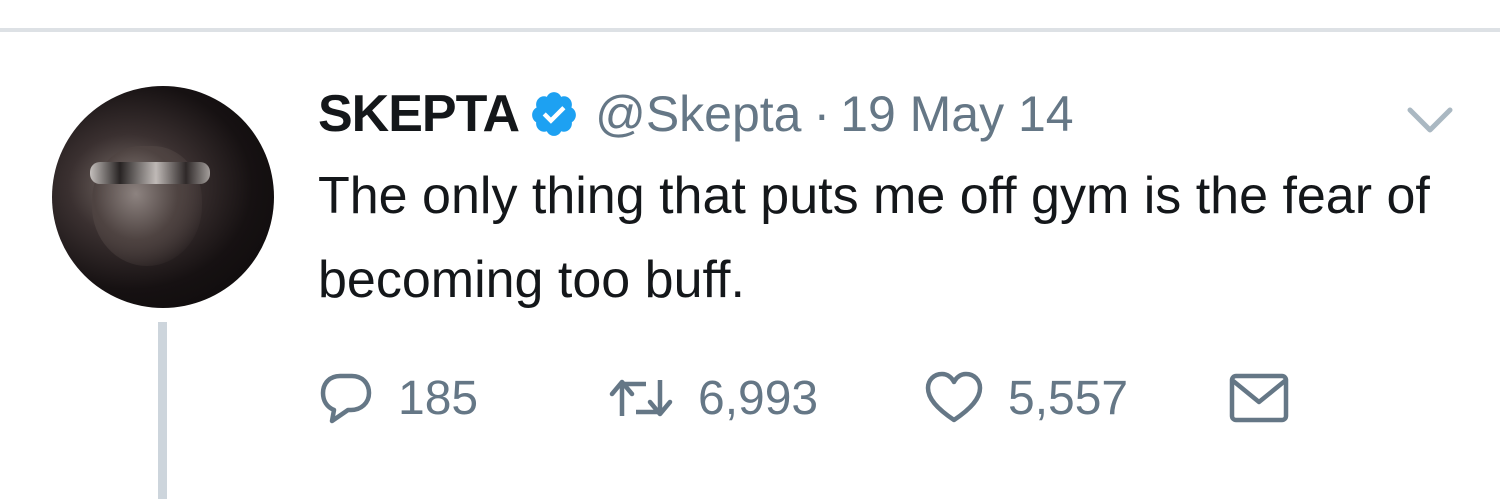 The height and width of the screenshot is (499, 1500). What do you see at coordinates (419, 114) in the screenshot?
I see `author-name: SKEPTA` at bounding box center [419, 114].